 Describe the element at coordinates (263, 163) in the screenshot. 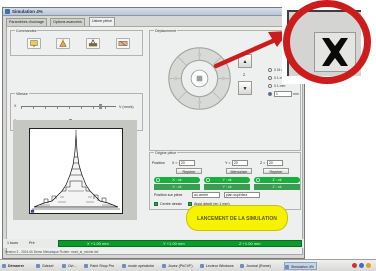

I see `z-label: Z =` at that location.